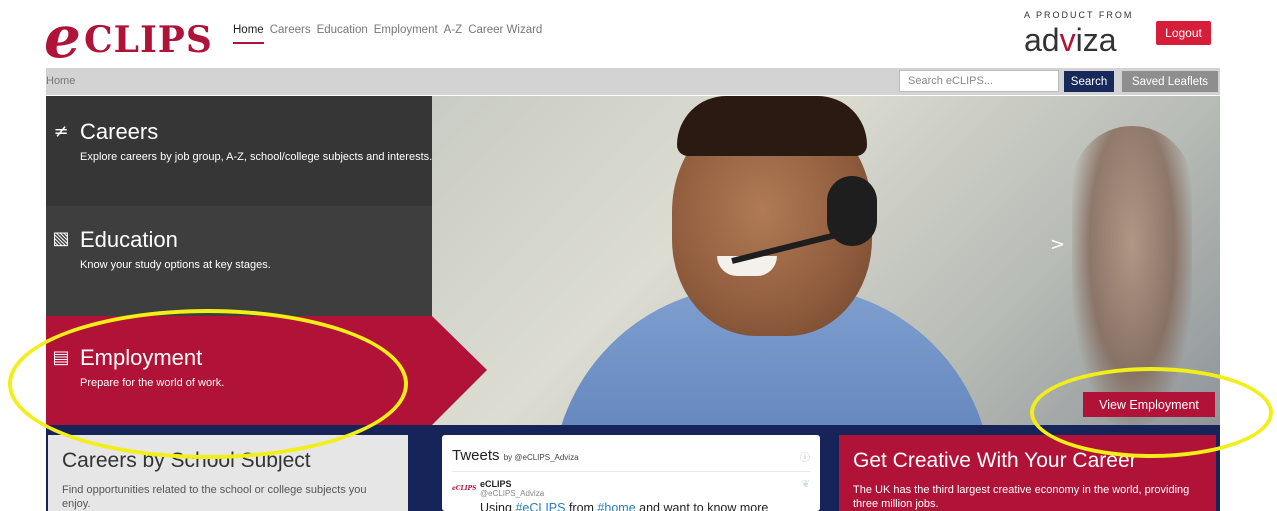  What do you see at coordinates (61, 238) in the screenshot?
I see `book-icon: ▧` at bounding box center [61, 238].